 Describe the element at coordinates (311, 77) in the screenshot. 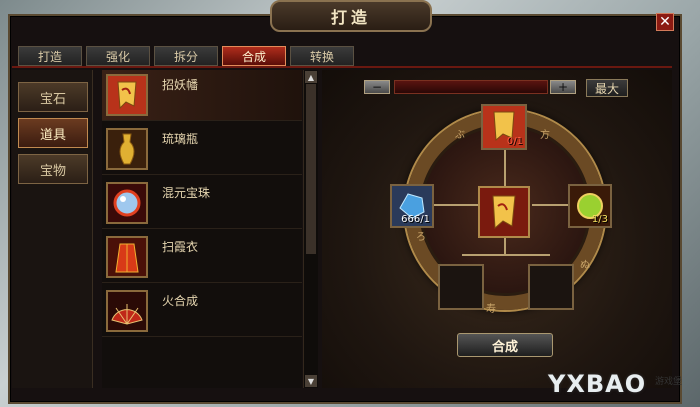

I see `scroll-up-icon: ▲` at that location.